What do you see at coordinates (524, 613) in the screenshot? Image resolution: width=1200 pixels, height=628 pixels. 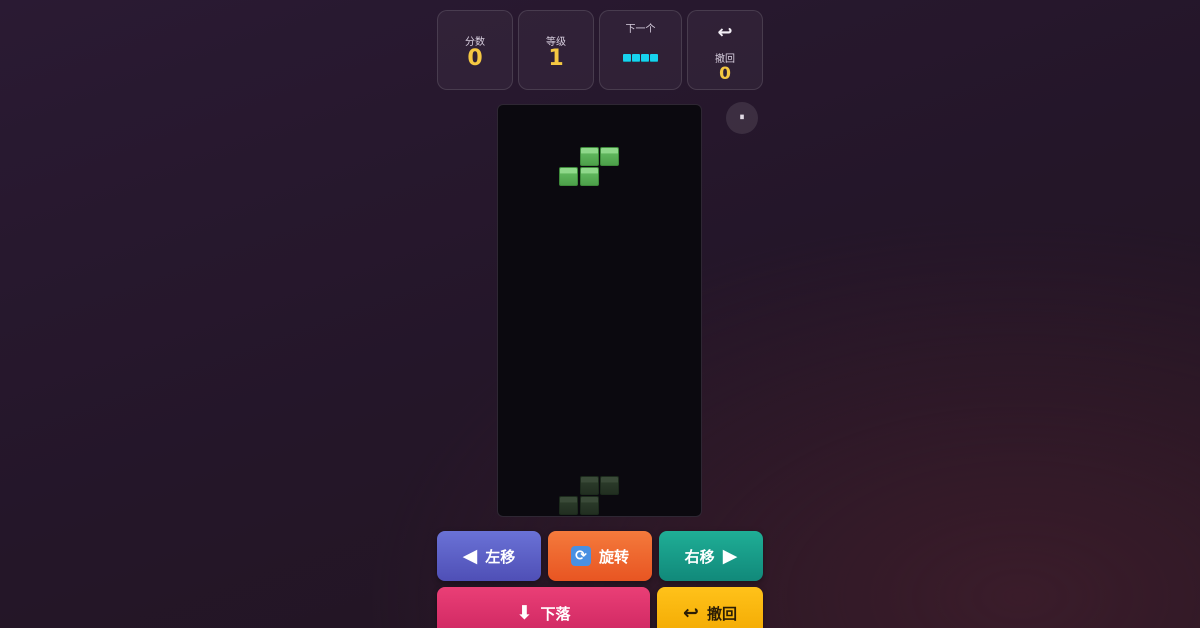 I see `arrow-down-icon: ⬇` at bounding box center [524, 613].